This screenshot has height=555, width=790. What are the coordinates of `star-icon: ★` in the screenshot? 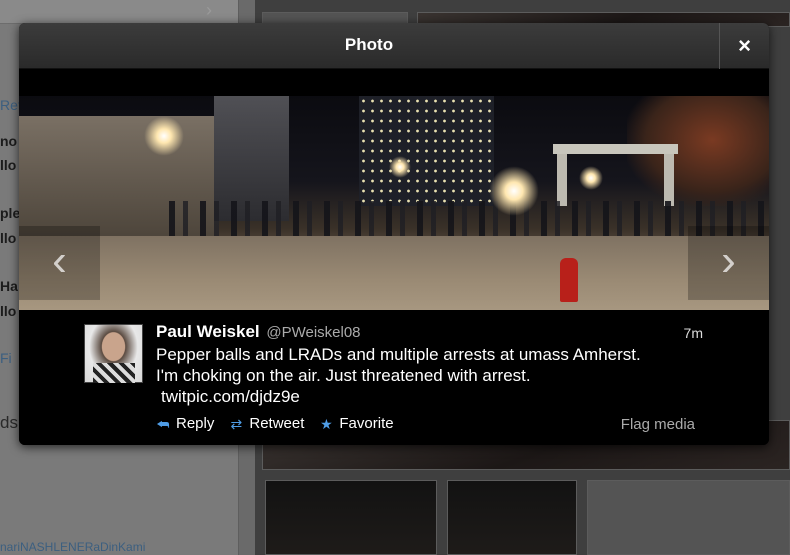 It's located at (326, 423).